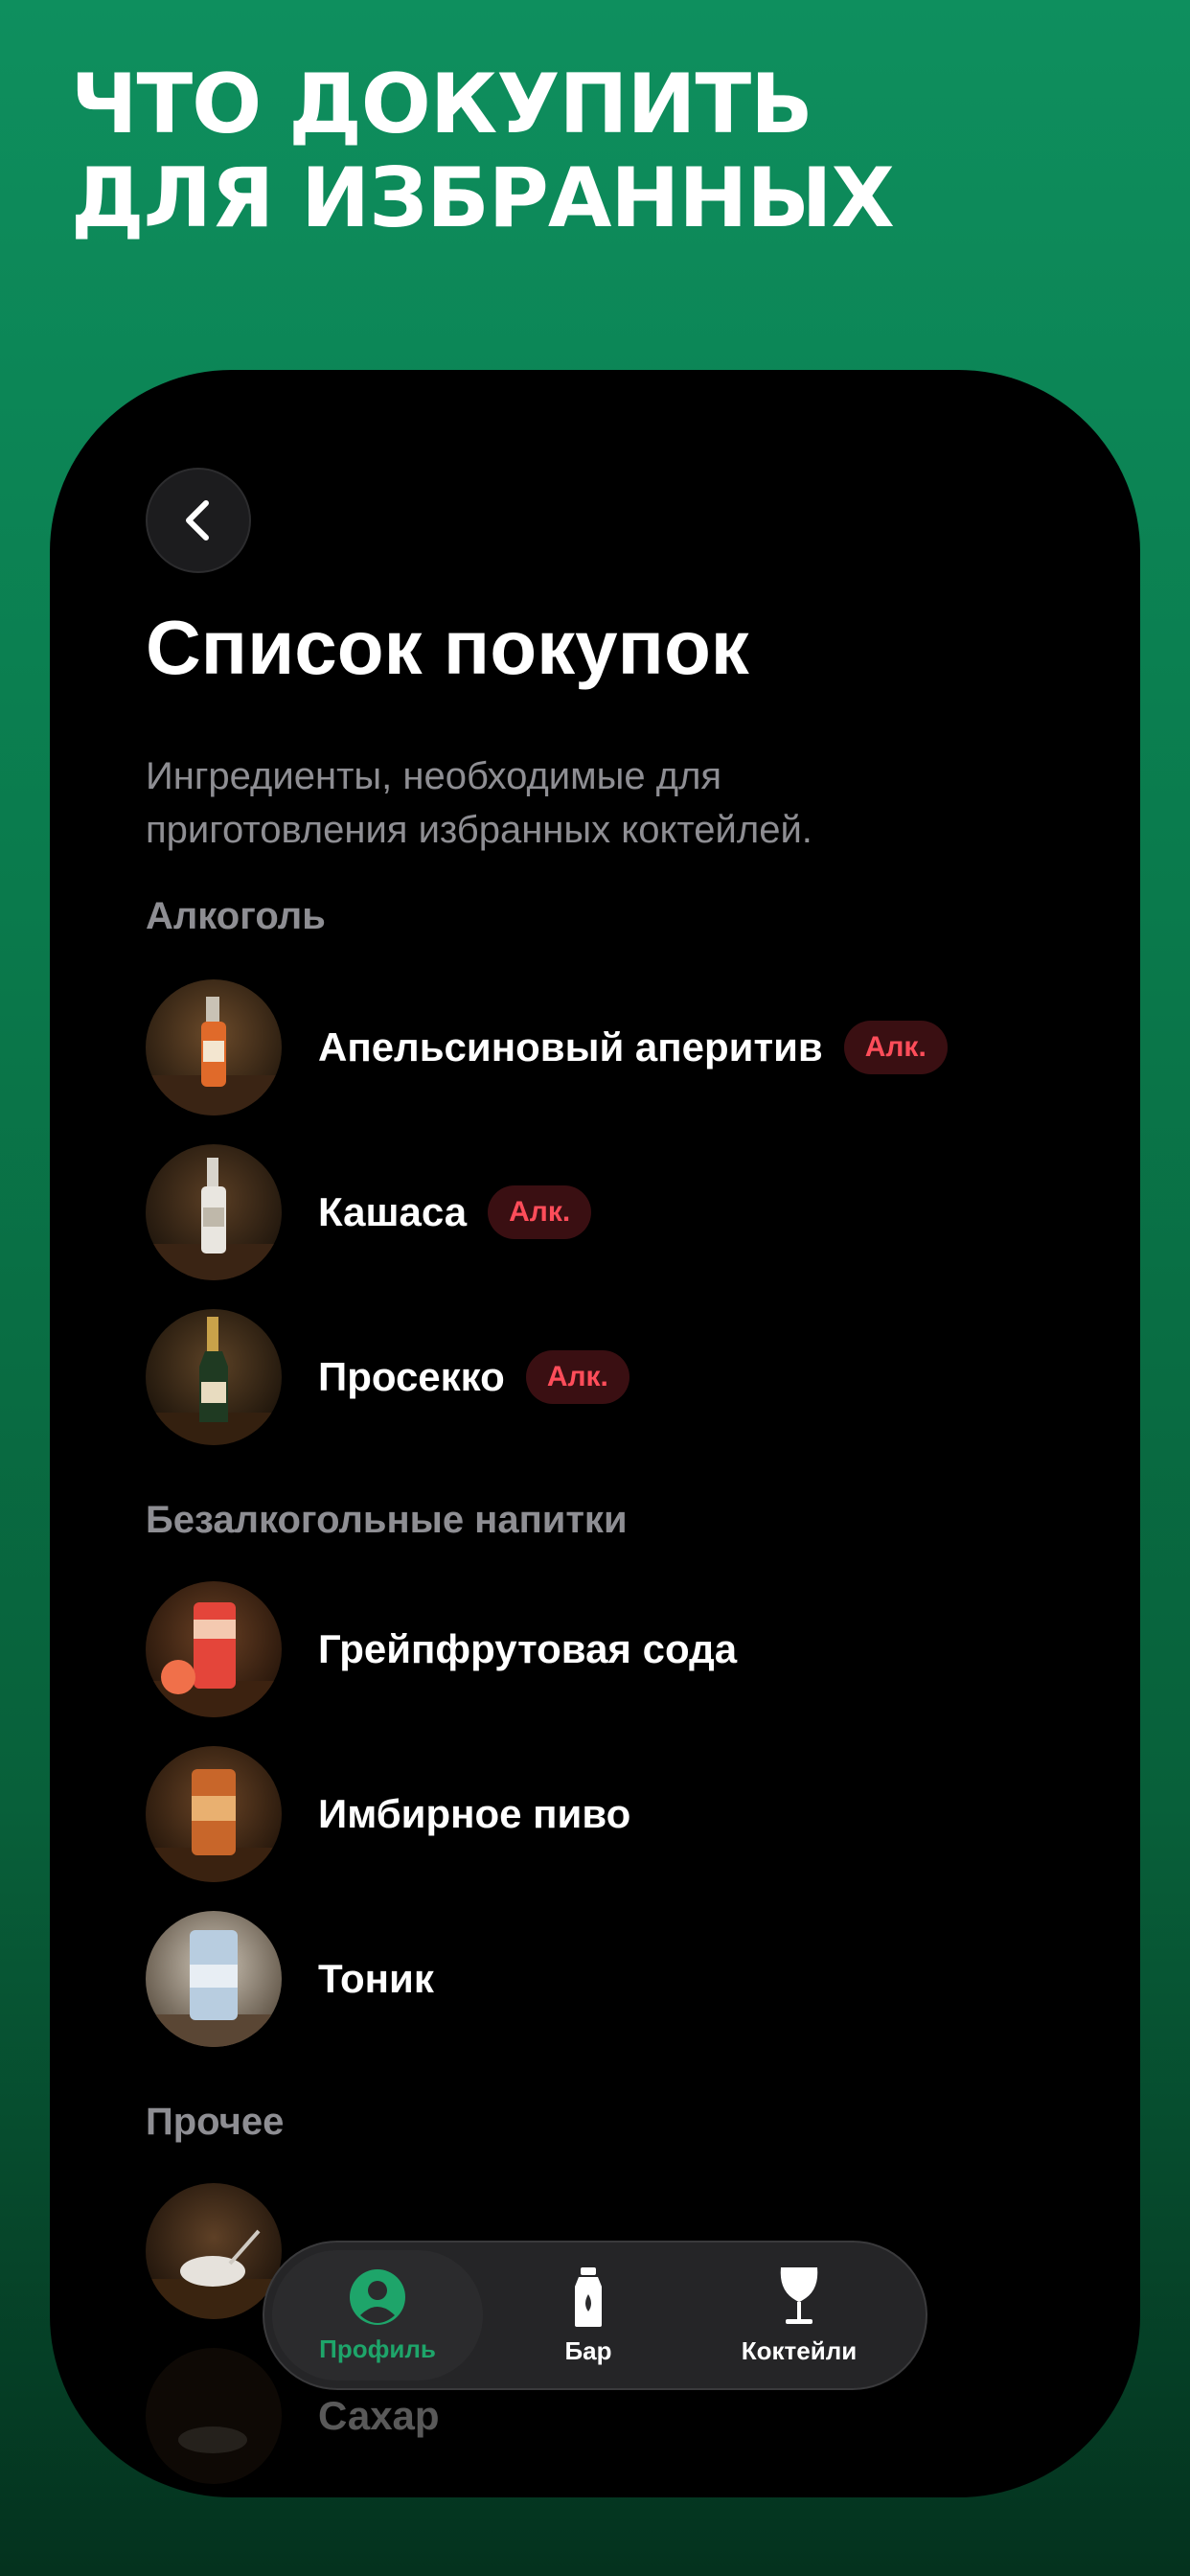 This screenshot has width=1190, height=2576. What do you see at coordinates (378, 2348) in the screenshot?
I see `tab-profile-label: Профиль` at bounding box center [378, 2348].